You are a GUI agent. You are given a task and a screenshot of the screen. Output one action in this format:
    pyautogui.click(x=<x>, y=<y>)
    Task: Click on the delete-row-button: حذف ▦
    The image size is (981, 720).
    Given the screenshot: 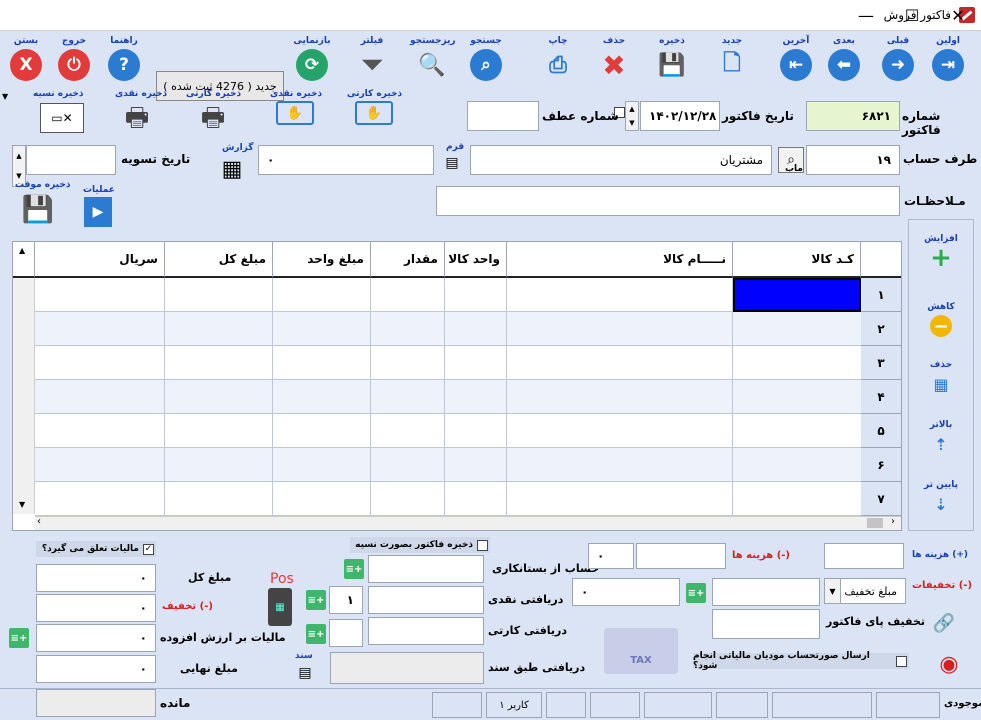 What is the action you would take?
    pyautogui.click(x=941, y=390)
    